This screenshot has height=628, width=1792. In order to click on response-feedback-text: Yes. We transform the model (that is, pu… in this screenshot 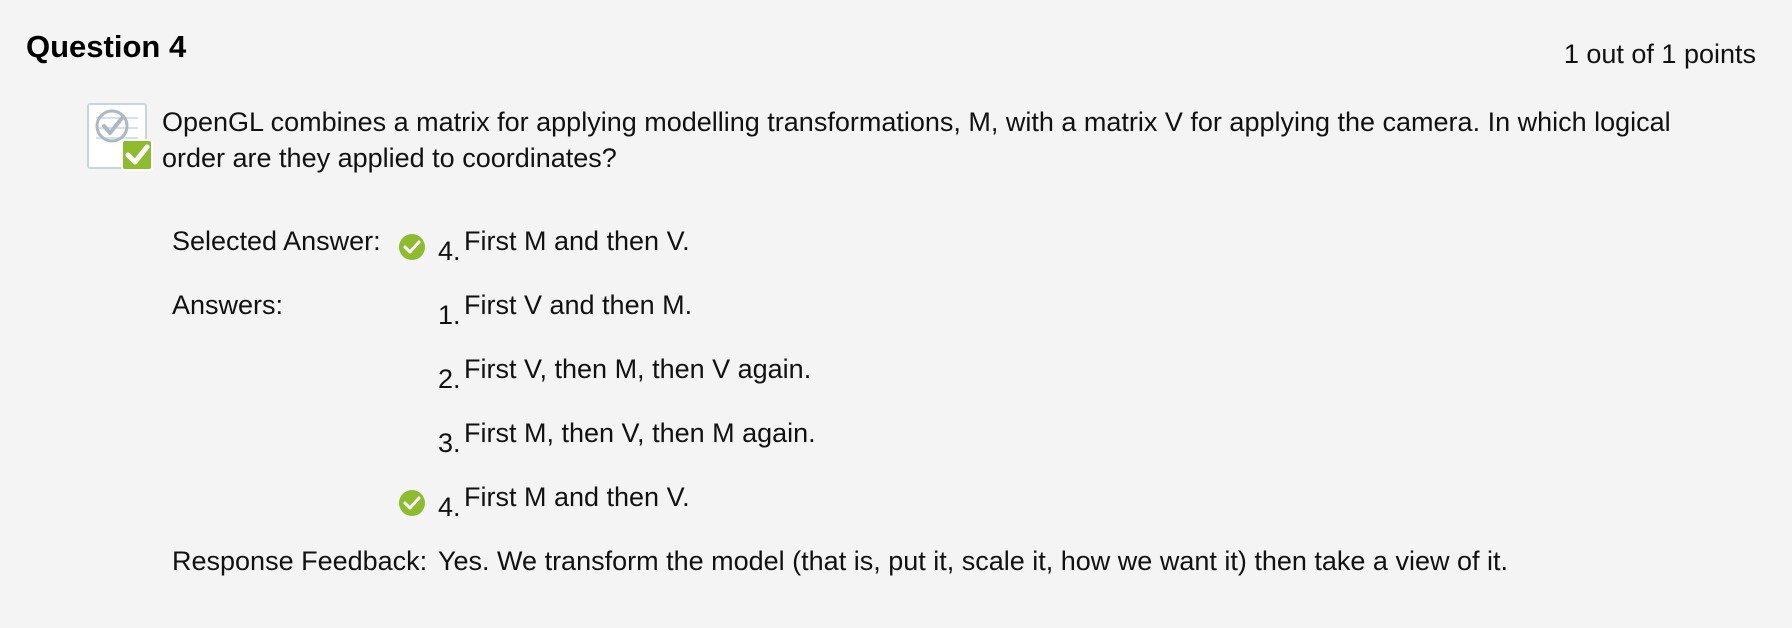, I will do `click(973, 561)`.